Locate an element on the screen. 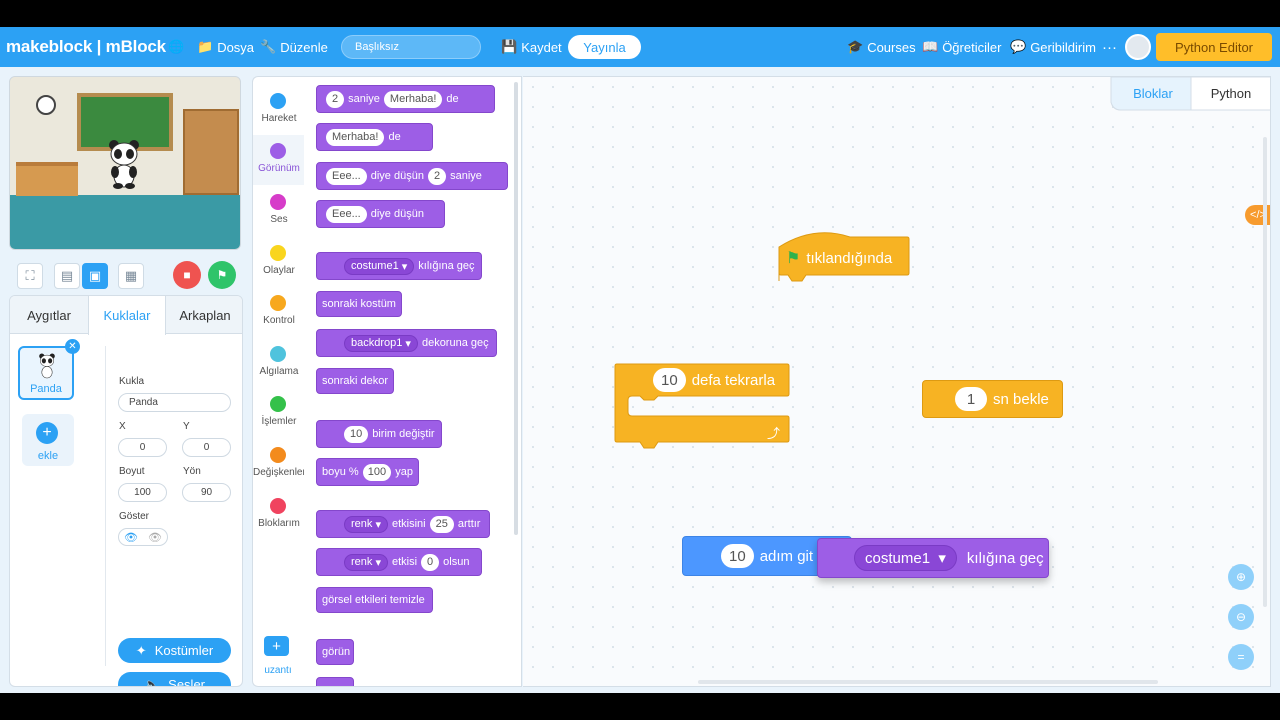  x-field: 0 is located at coordinates (142, 447).